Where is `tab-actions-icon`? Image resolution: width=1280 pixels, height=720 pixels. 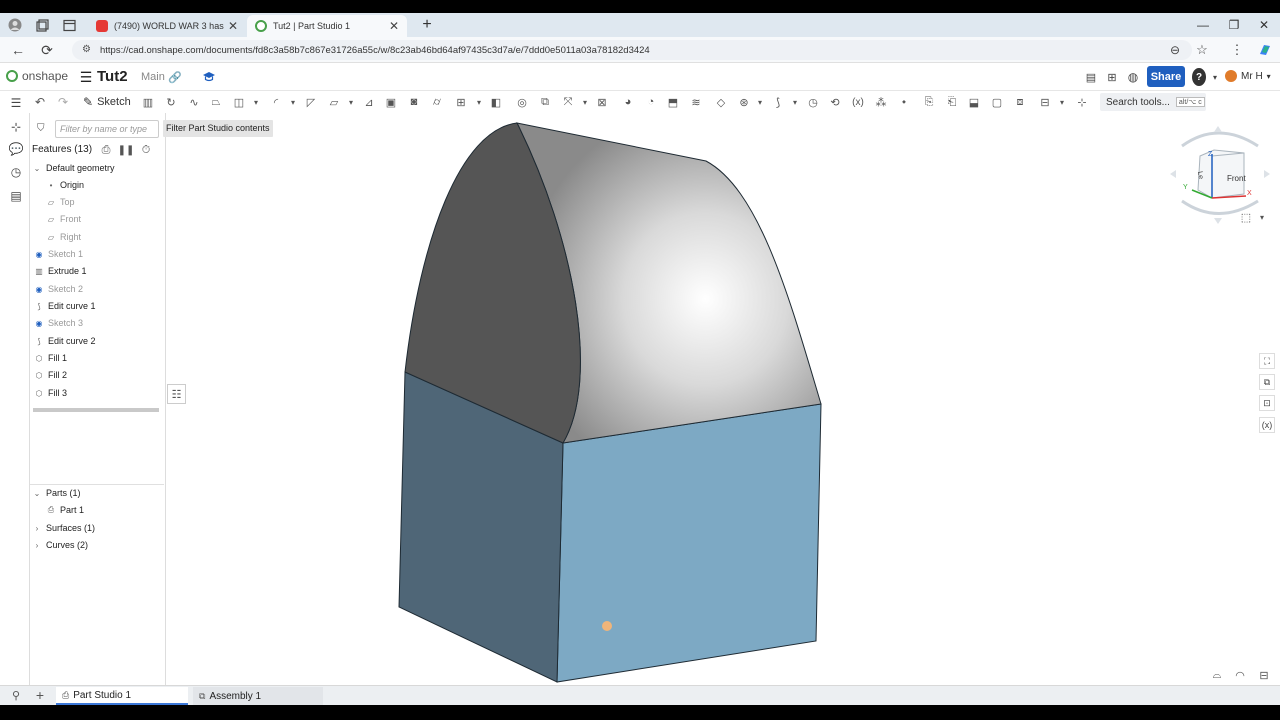 tab-actions-icon is located at coordinates (69, 25).